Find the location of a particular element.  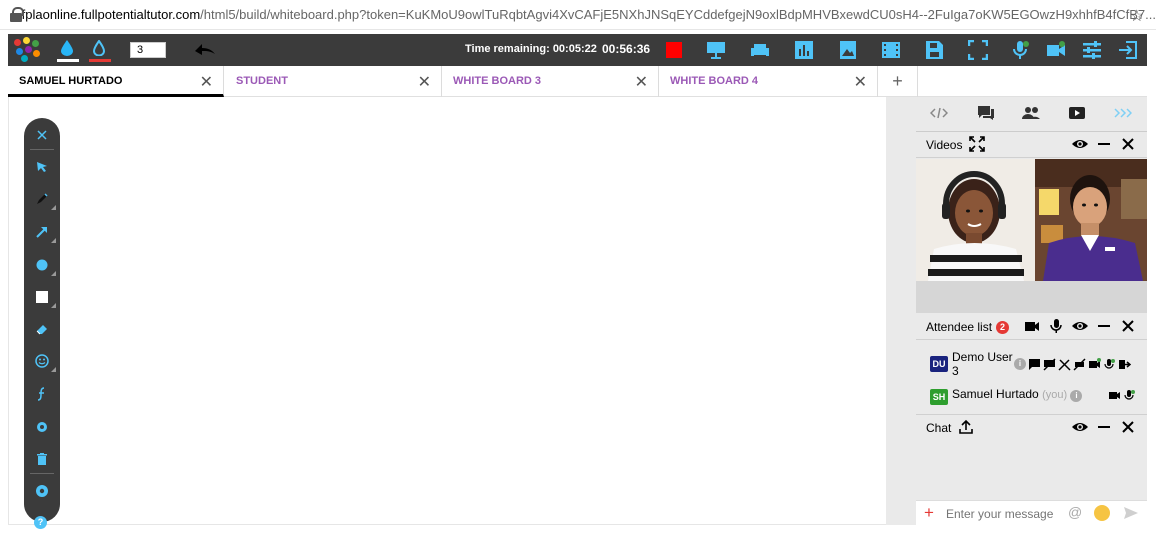

tab-samuel-hurtado: SAMUEL HURTADO ✕ is located at coordinates (116, 81).